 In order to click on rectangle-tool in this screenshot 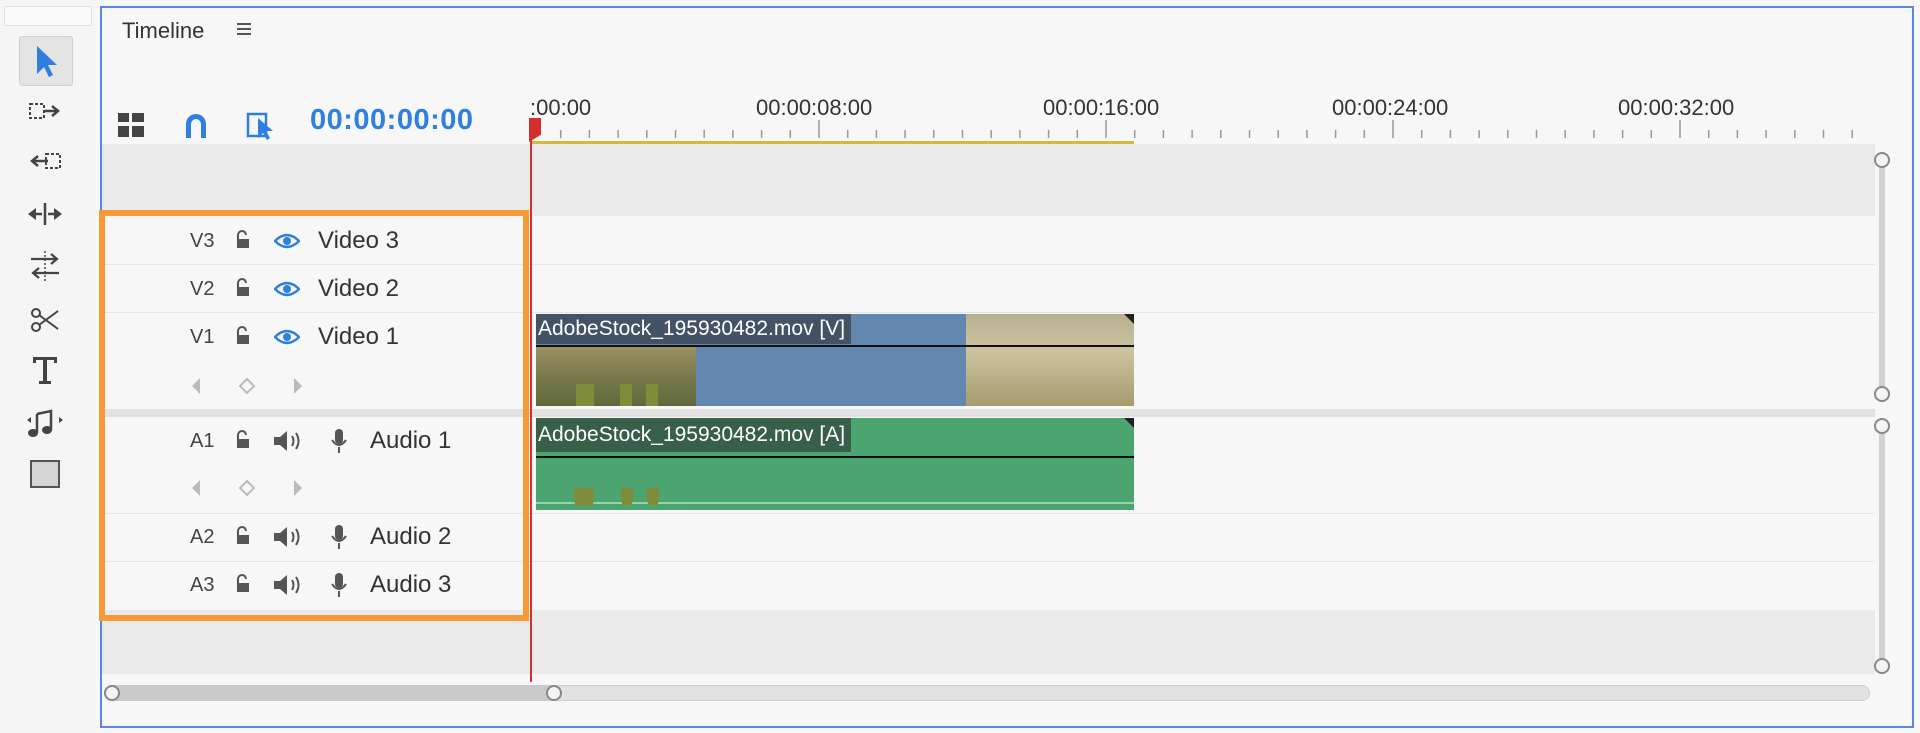, I will do `click(45, 474)`.